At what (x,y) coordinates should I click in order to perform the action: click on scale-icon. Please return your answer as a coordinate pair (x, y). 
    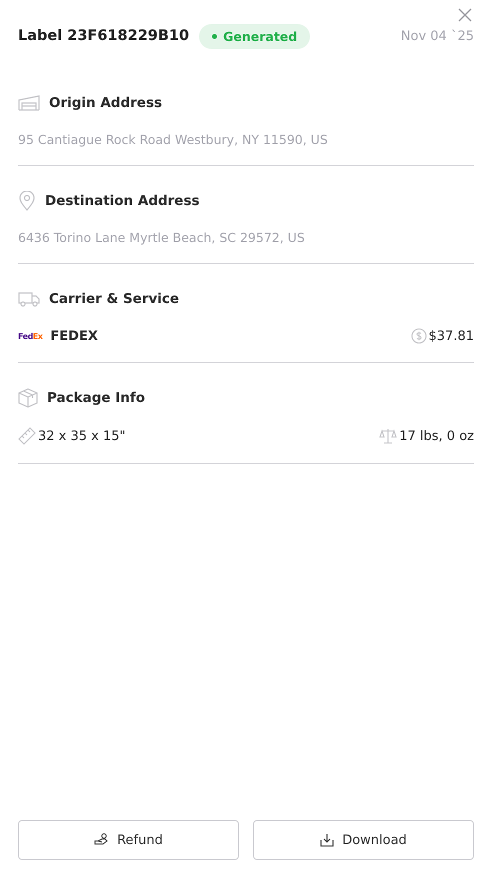
    Looking at the image, I should click on (388, 436).